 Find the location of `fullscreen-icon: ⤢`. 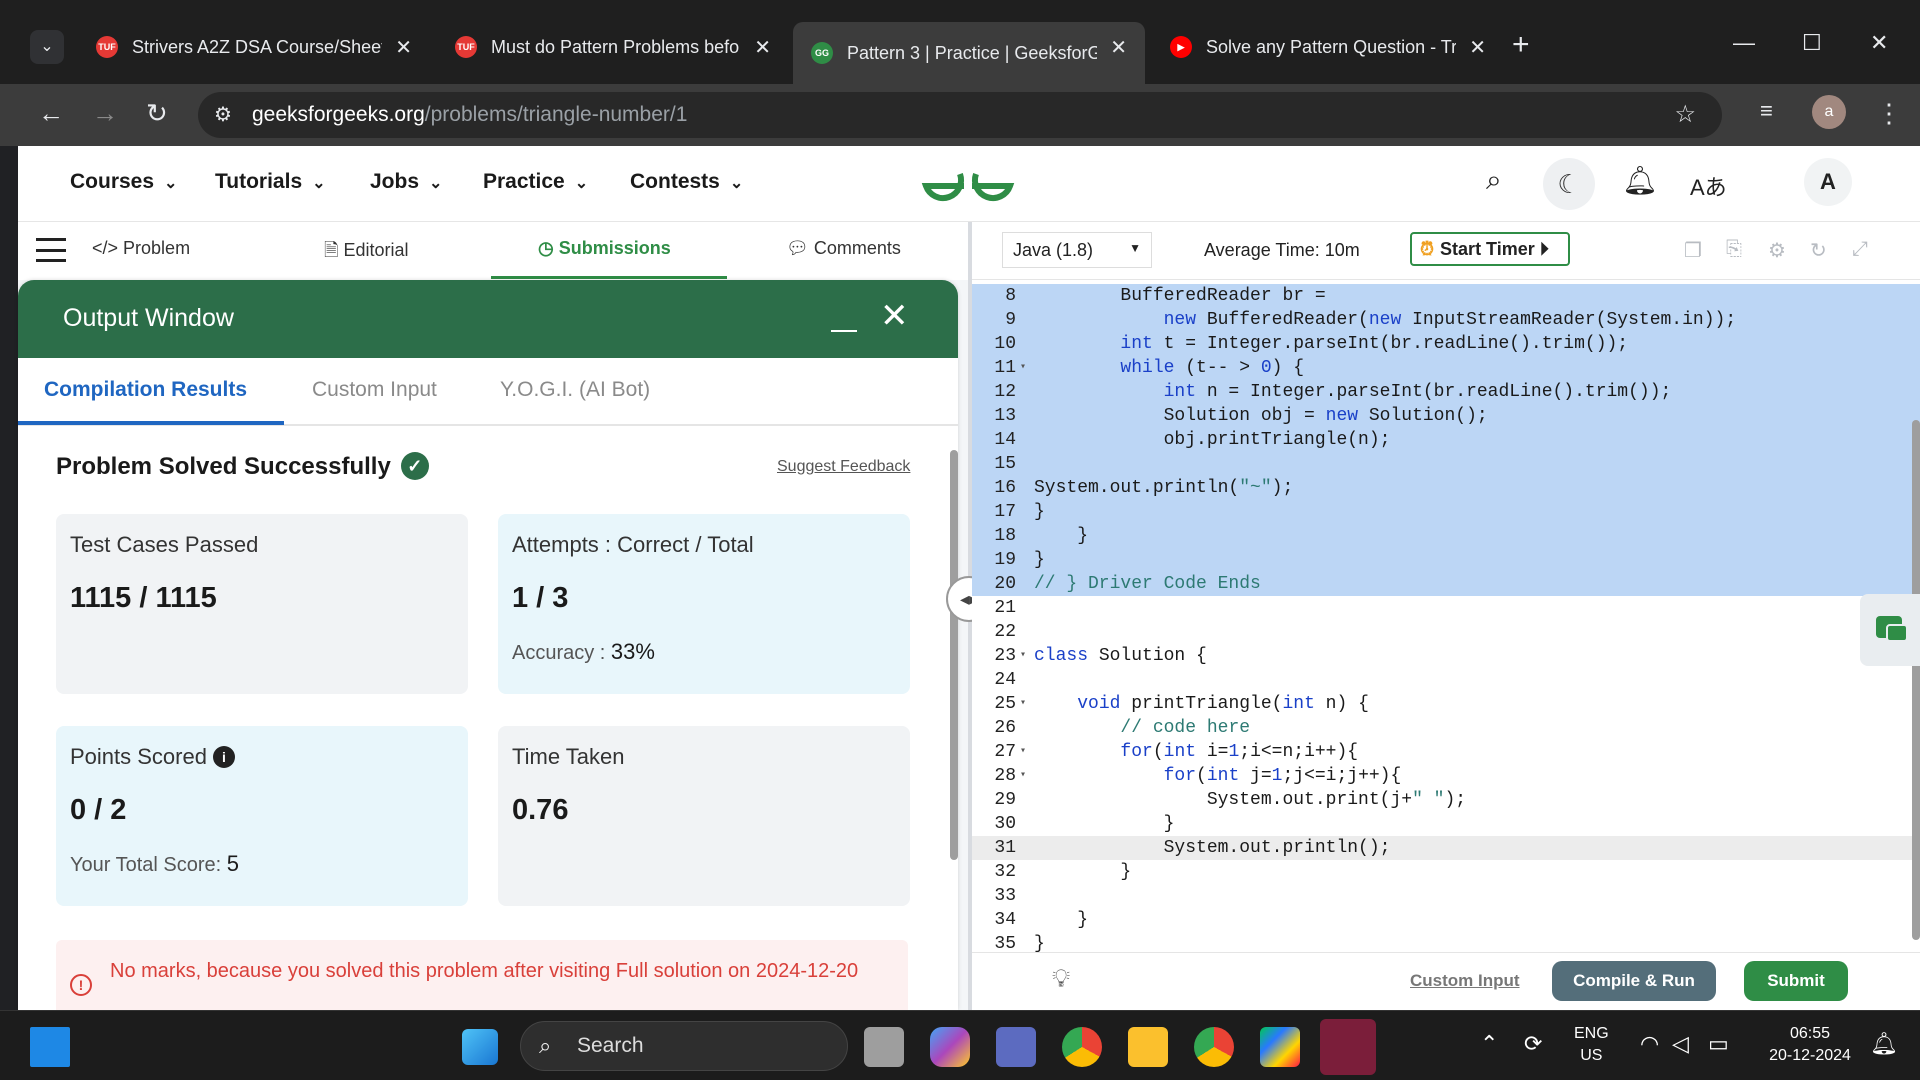

fullscreen-icon: ⤢ is located at coordinates (1860, 249).